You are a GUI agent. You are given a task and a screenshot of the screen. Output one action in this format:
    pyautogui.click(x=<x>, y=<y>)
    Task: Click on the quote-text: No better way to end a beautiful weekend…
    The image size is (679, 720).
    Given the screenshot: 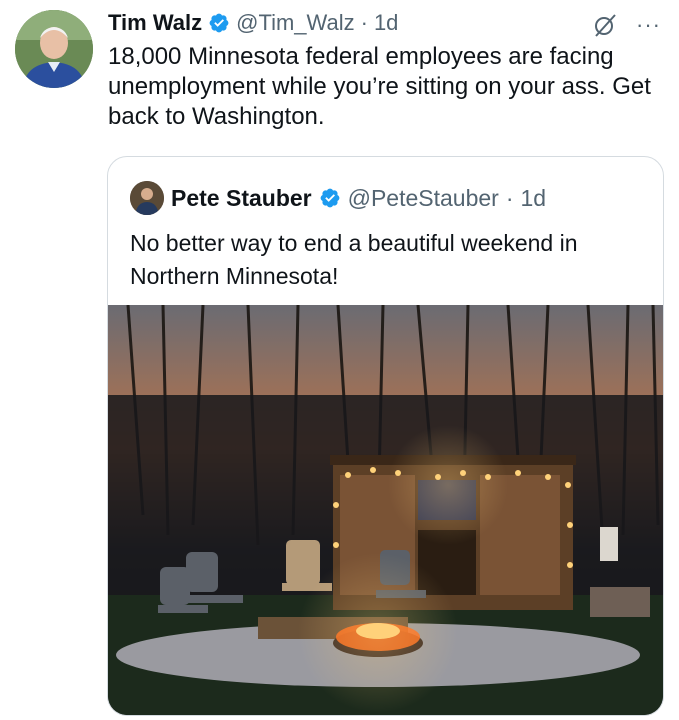 What is the action you would take?
    pyautogui.click(x=354, y=259)
    